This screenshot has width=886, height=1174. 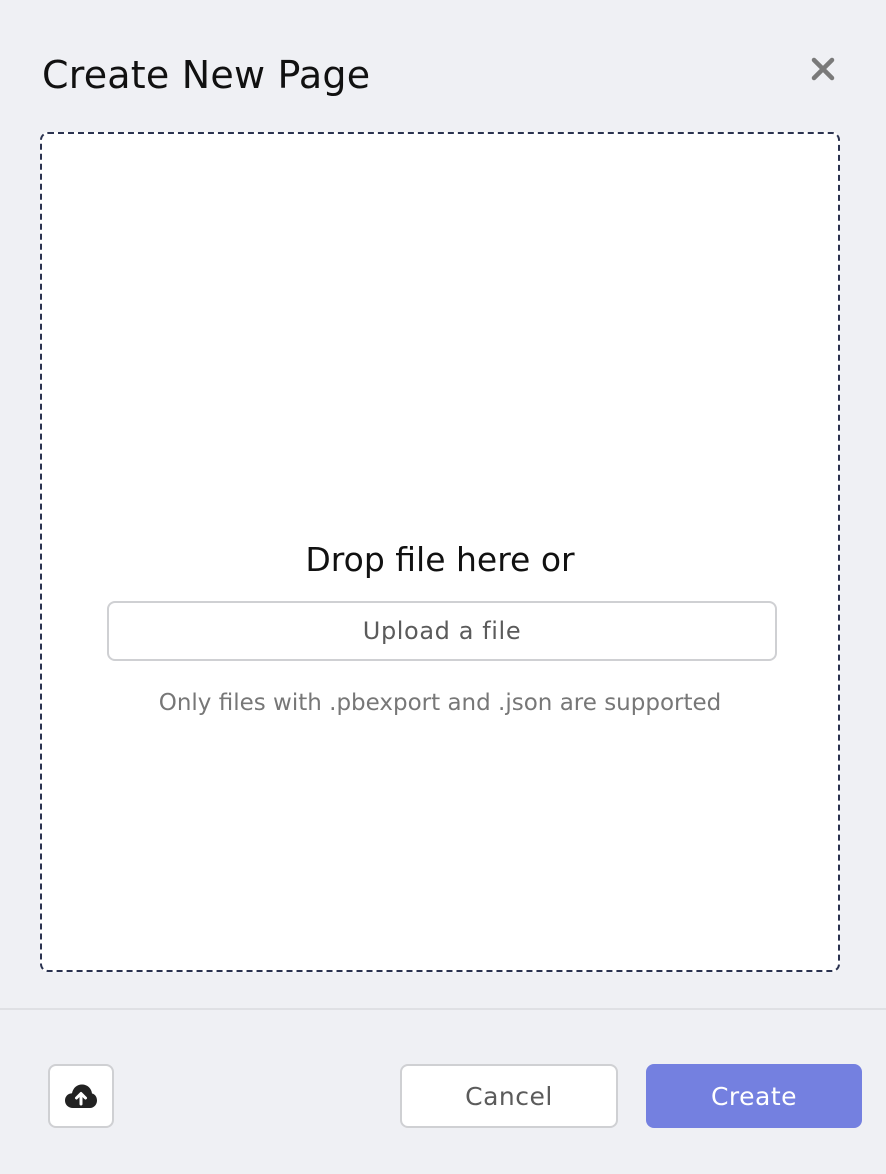 I want to click on cancel-button: Cancel, so click(x=509, y=1096).